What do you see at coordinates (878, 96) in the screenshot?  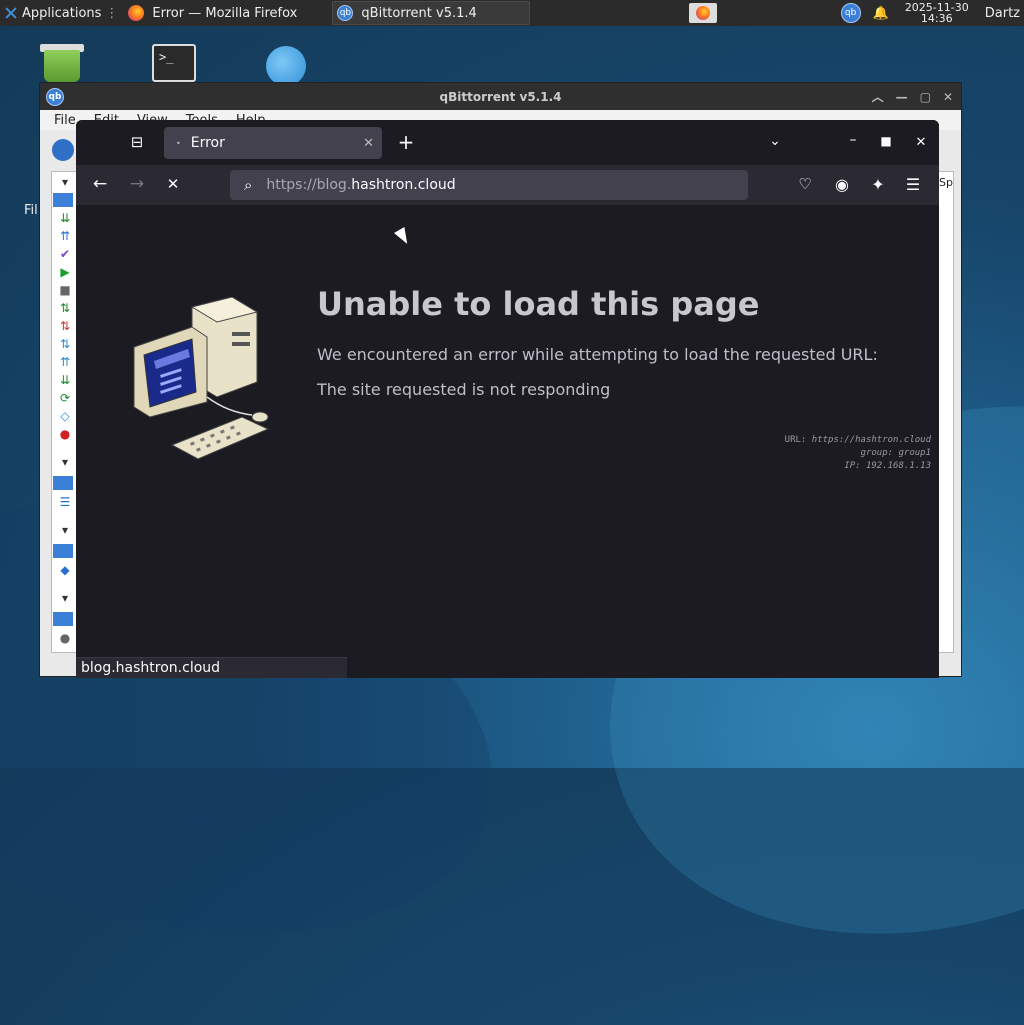 I see `qb-shade-icon: ︿` at bounding box center [878, 96].